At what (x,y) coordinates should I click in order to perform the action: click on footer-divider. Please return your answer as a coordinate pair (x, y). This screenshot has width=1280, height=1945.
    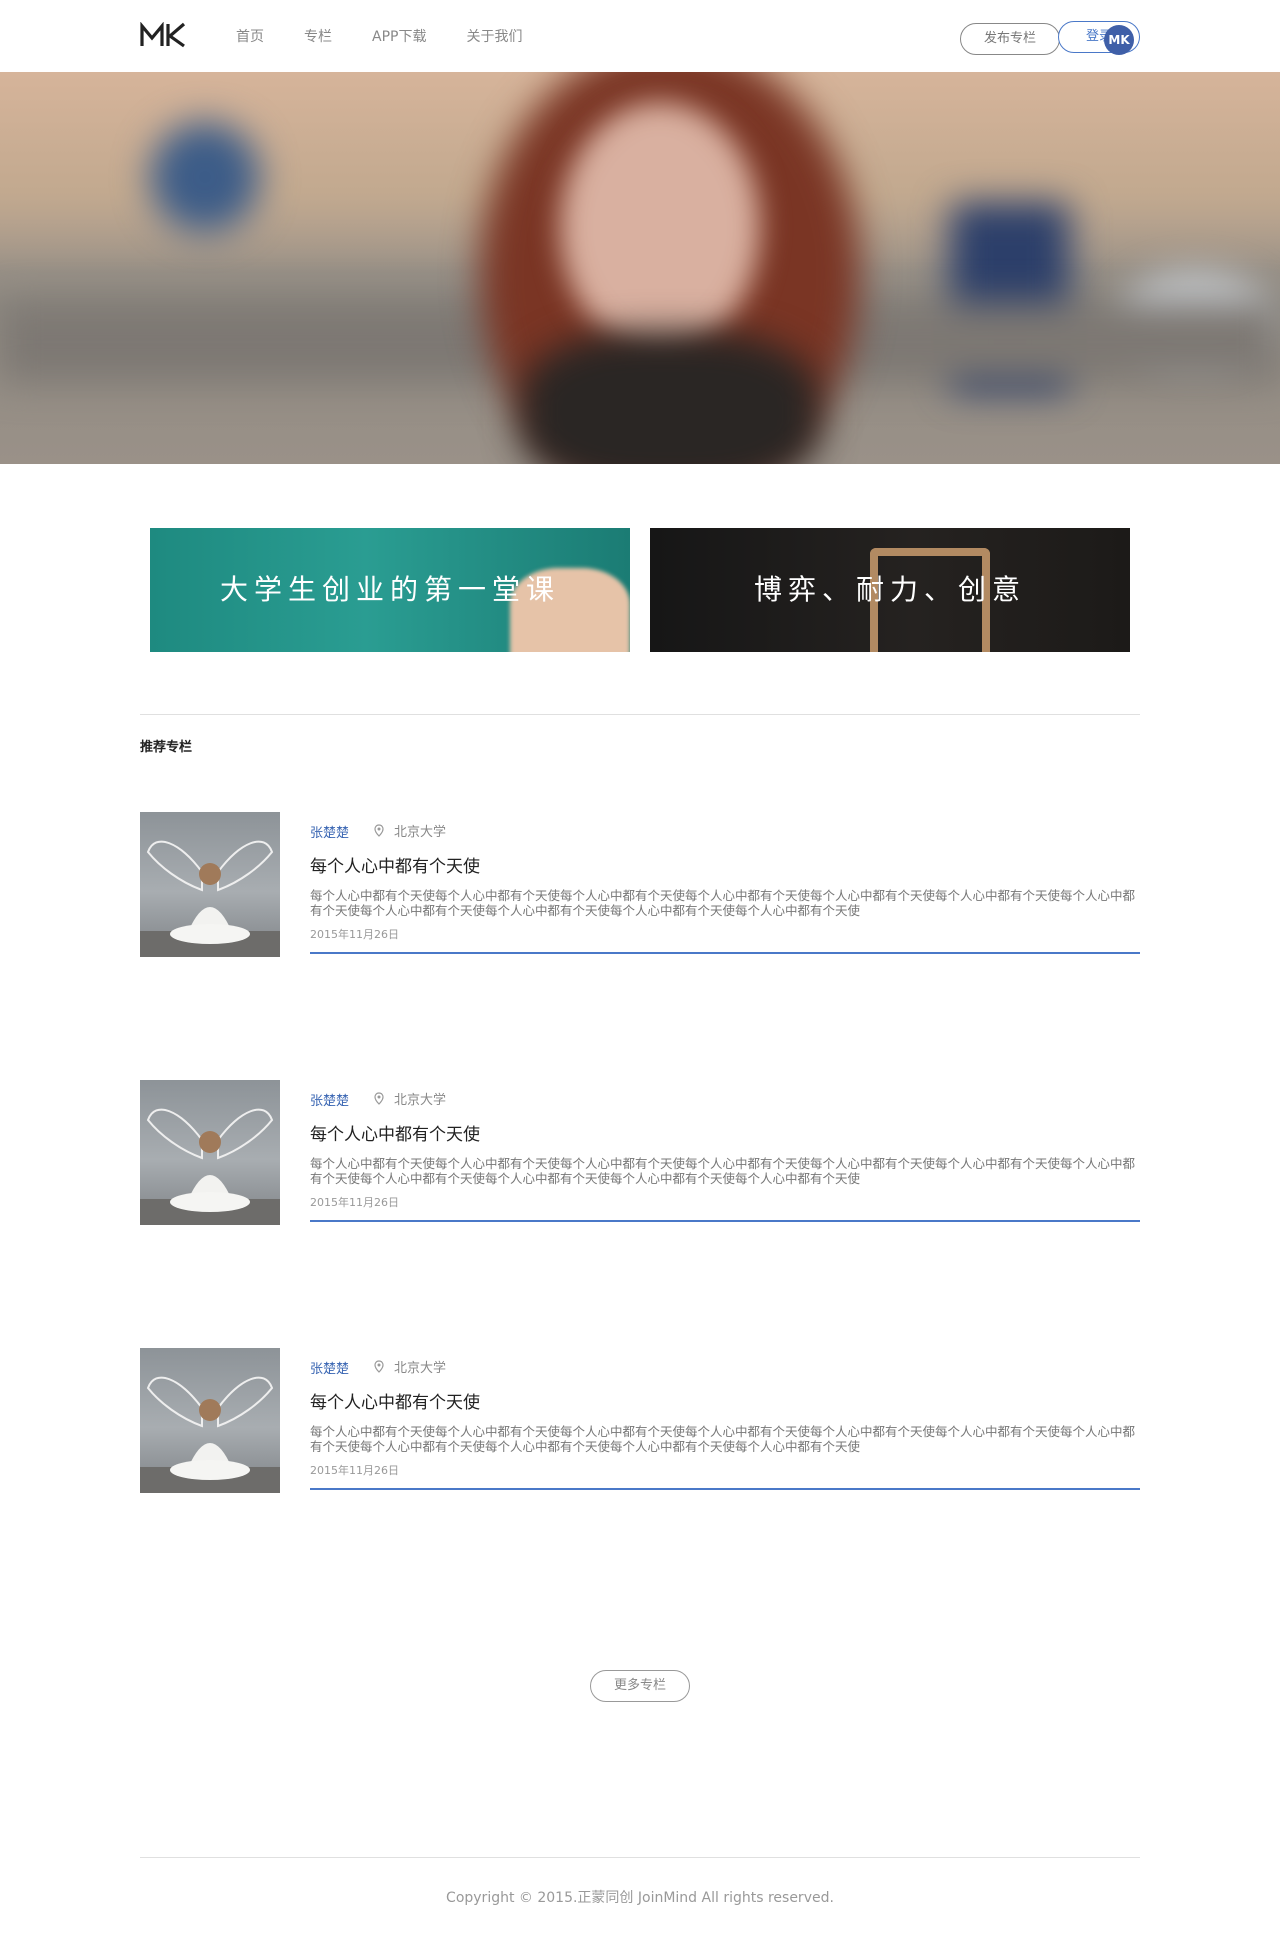
    Looking at the image, I should click on (640, 1857).